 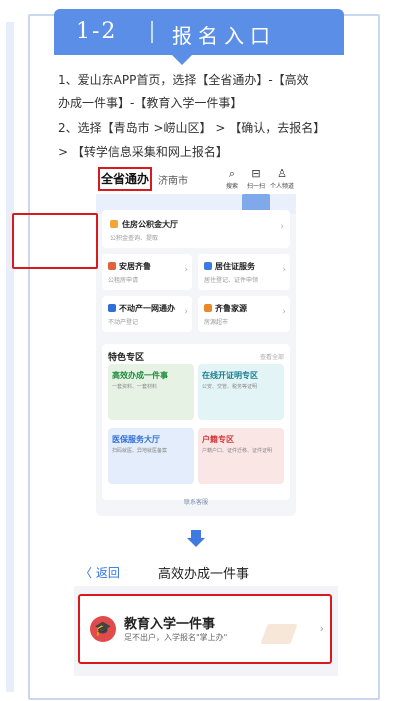 I want to click on section-number: 1-2, so click(x=97, y=31).